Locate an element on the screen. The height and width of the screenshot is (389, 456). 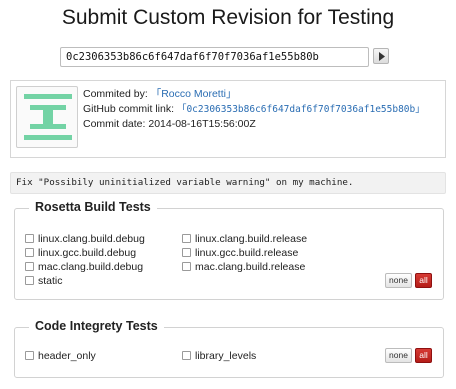
test-checkbox: linux.gcc.build.release is located at coordinates (240, 253).